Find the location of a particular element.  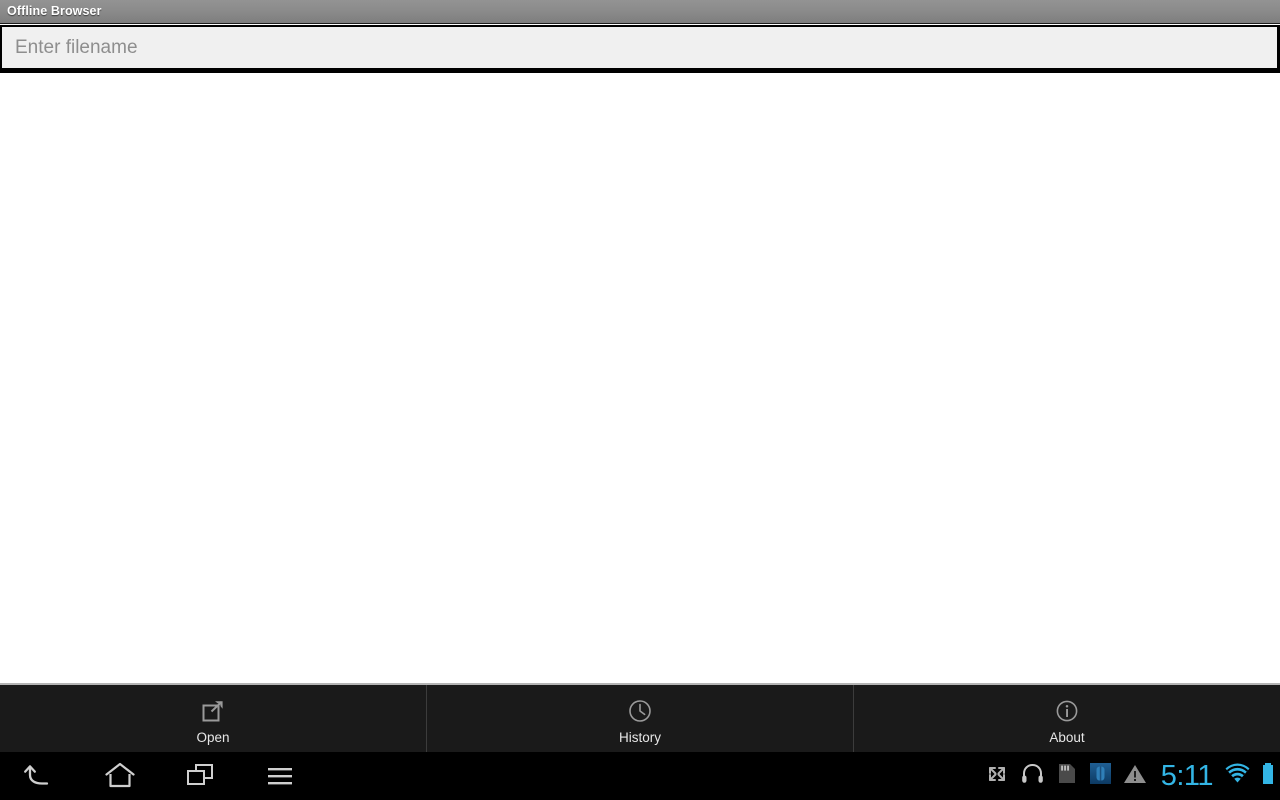

back-button is located at coordinates (40, 776).